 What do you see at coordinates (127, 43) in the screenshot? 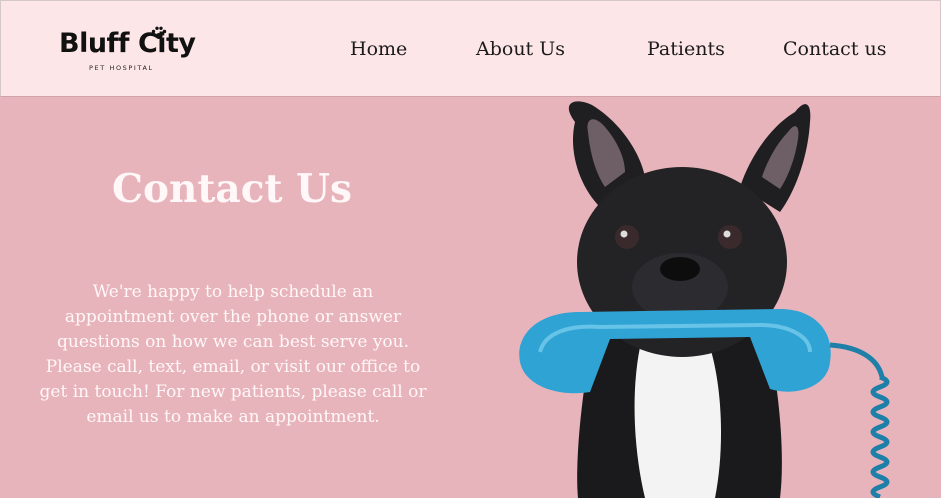
I see `brand-name: Bluff City` at bounding box center [127, 43].